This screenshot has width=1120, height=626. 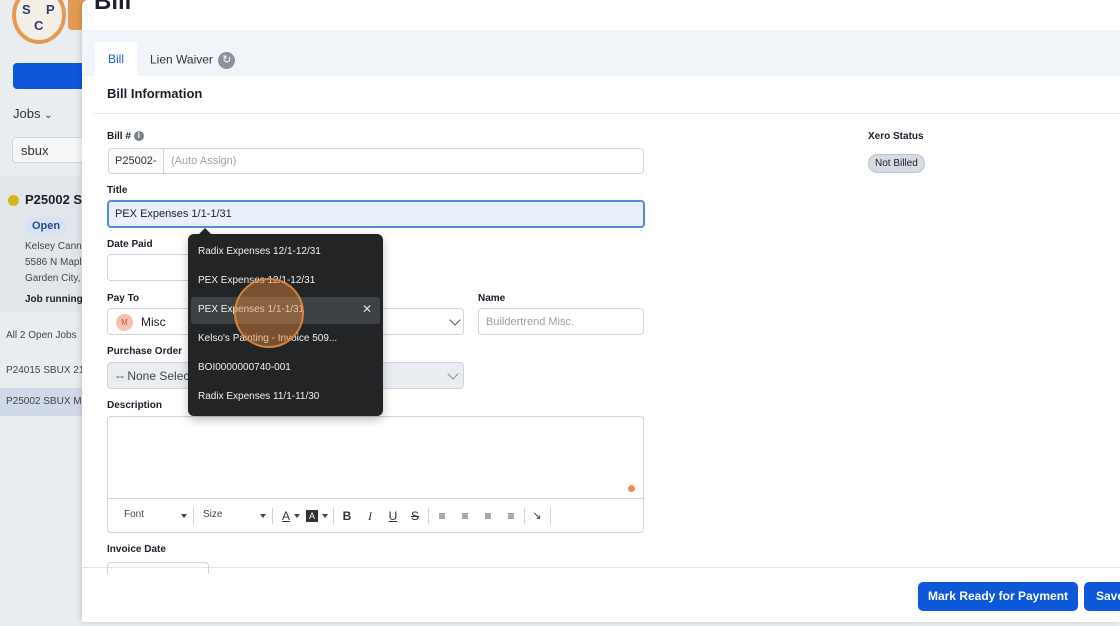 What do you see at coordinates (13, 200) in the screenshot?
I see `job-status-dot` at bounding box center [13, 200].